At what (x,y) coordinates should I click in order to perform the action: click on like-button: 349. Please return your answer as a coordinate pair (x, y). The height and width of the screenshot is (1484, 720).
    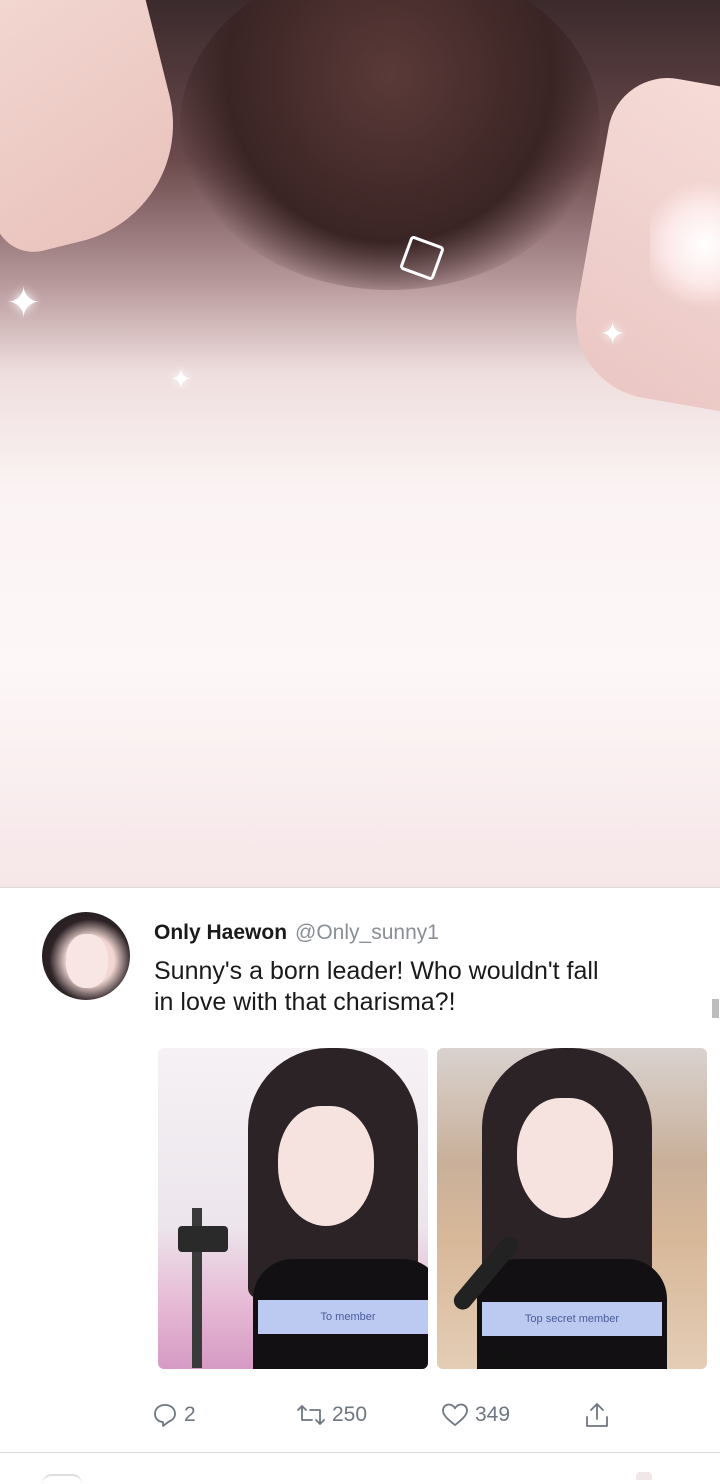
    Looking at the image, I should click on (475, 1415).